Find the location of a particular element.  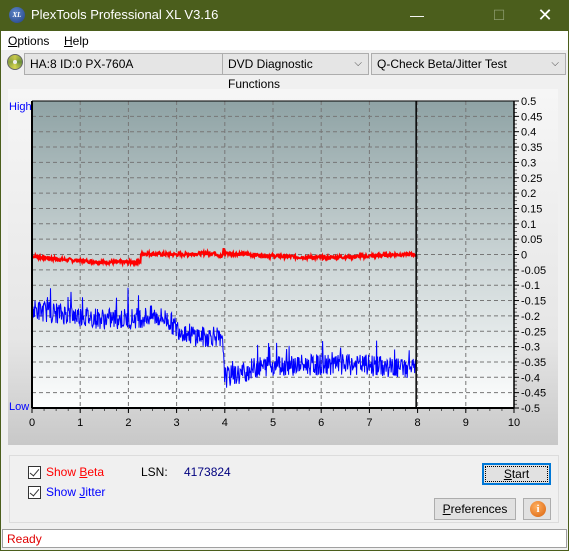

menu-options: Options is located at coordinates (28, 41).